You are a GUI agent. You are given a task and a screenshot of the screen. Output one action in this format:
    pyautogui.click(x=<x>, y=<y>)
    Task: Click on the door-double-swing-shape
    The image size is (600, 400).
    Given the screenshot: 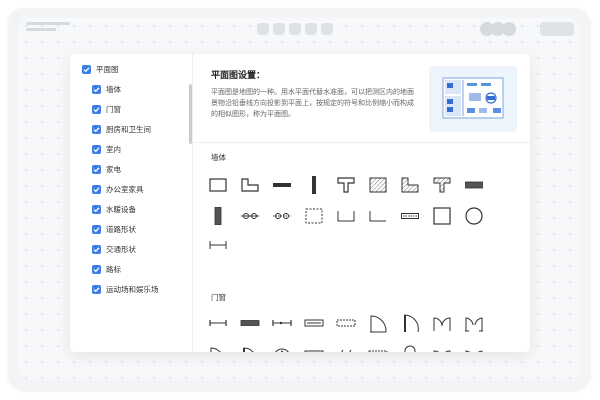 What is the action you would take?
    pyautogui.click(x=442, y=323)
    